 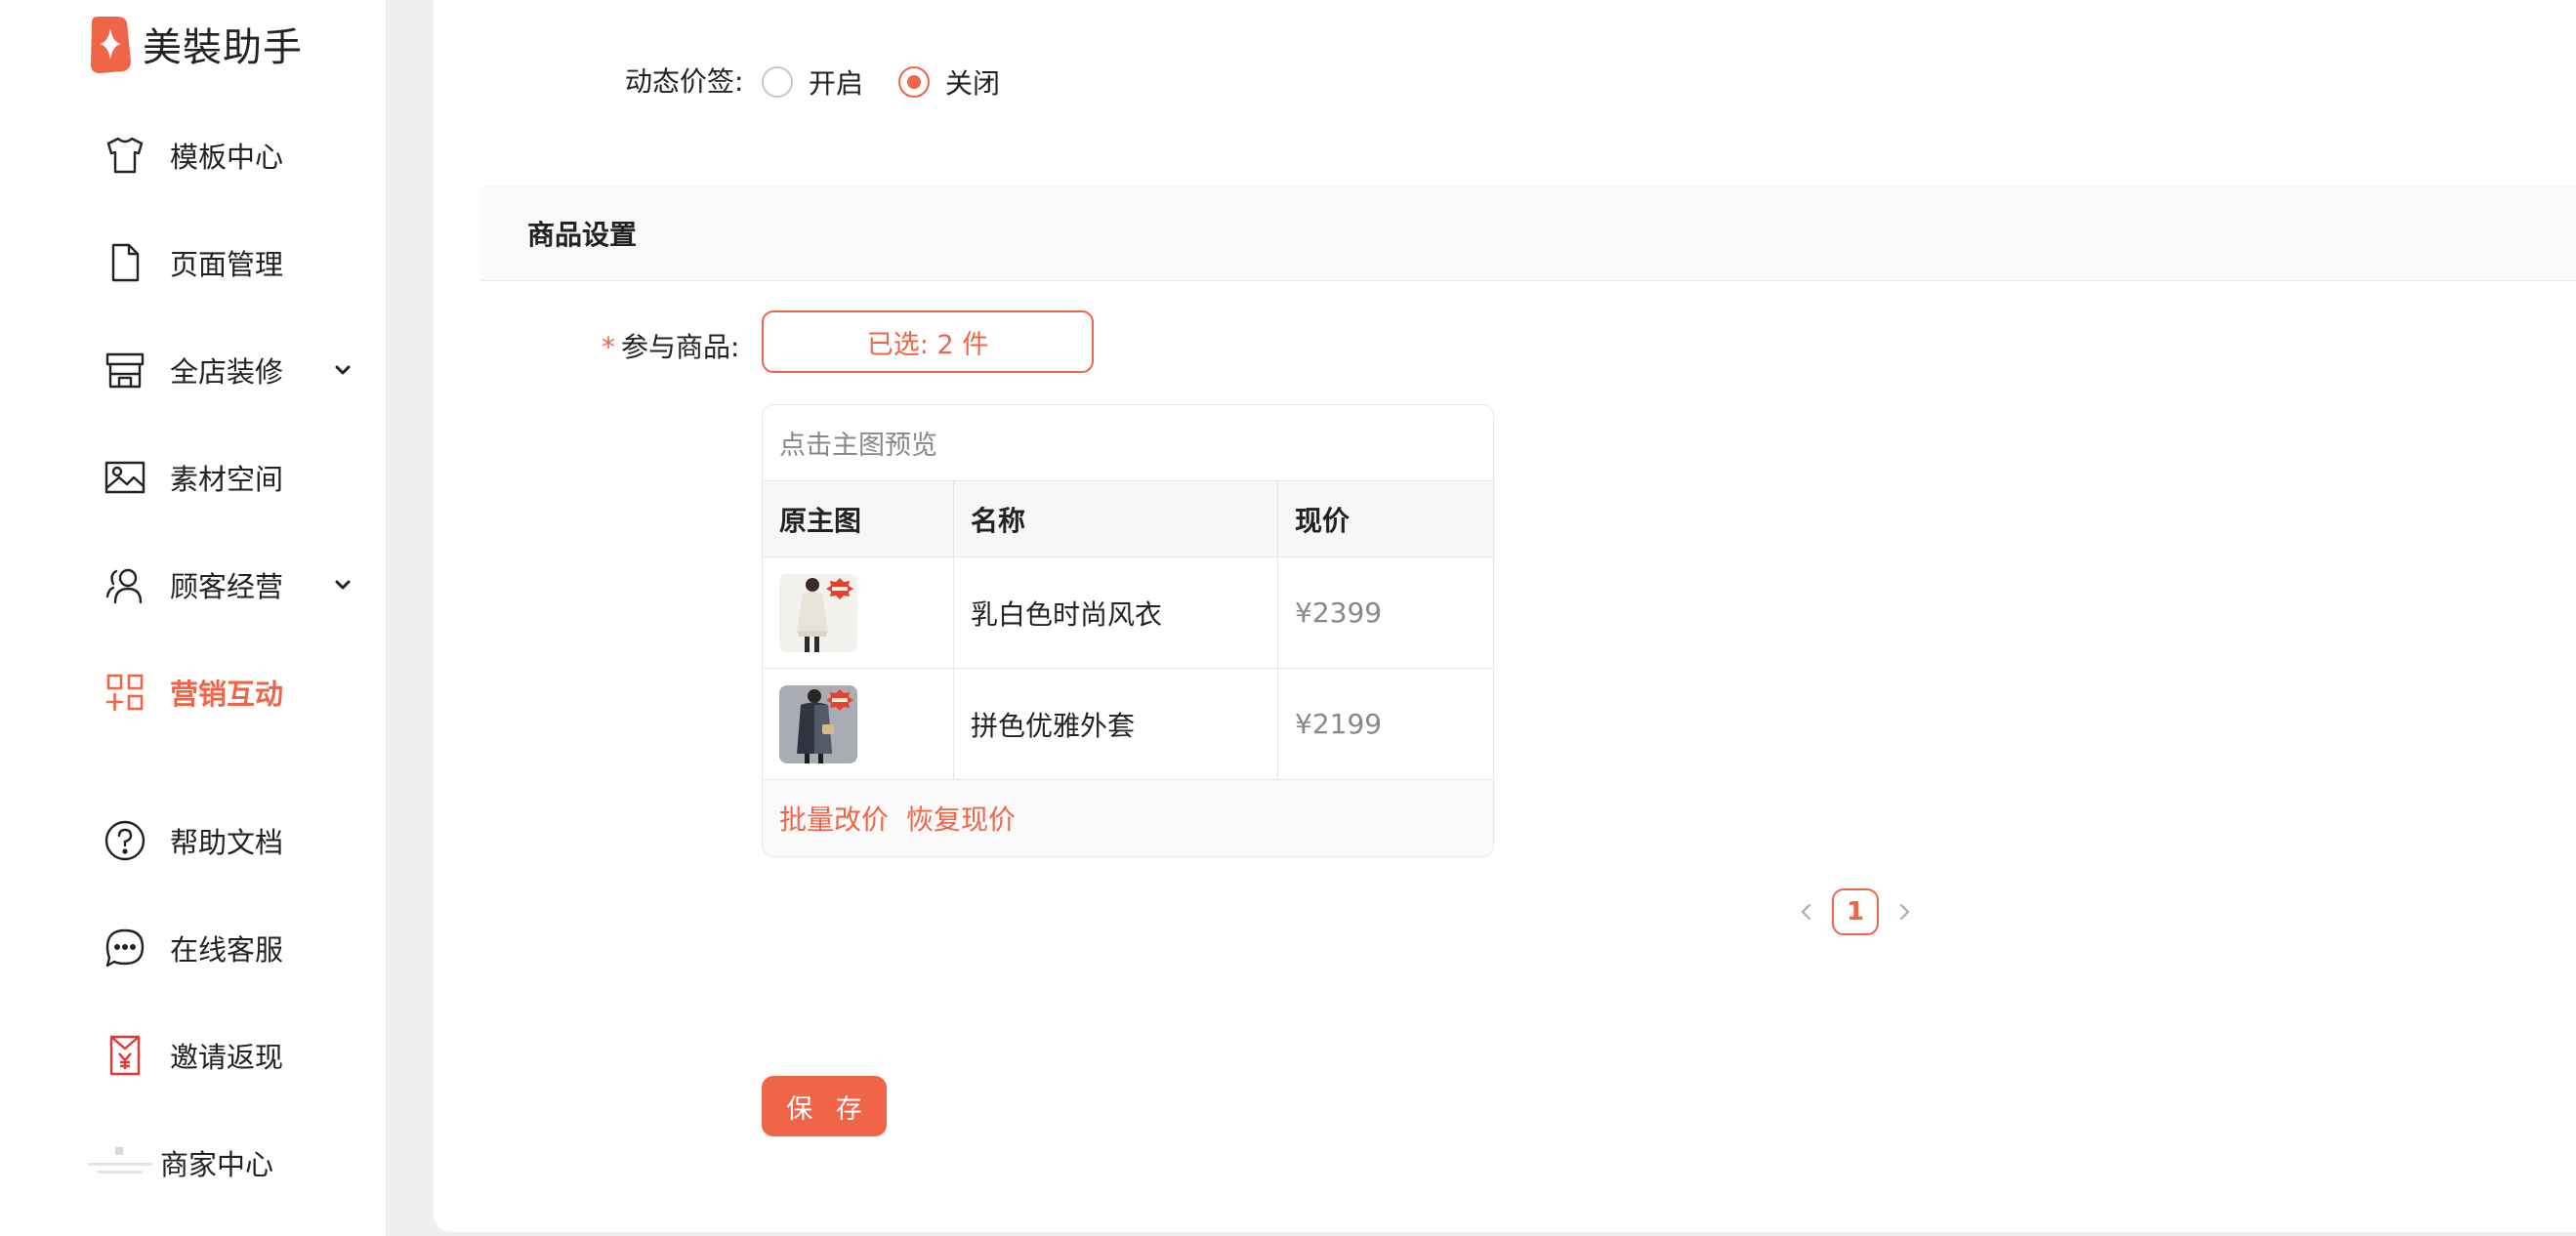 I want to click on goods-price: ¥2399, so click(x=1339, y=613).